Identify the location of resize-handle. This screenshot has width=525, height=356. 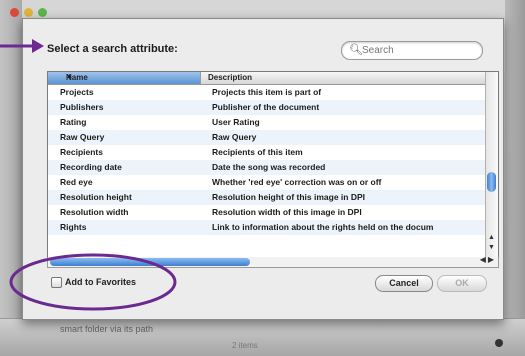
(499, 343).